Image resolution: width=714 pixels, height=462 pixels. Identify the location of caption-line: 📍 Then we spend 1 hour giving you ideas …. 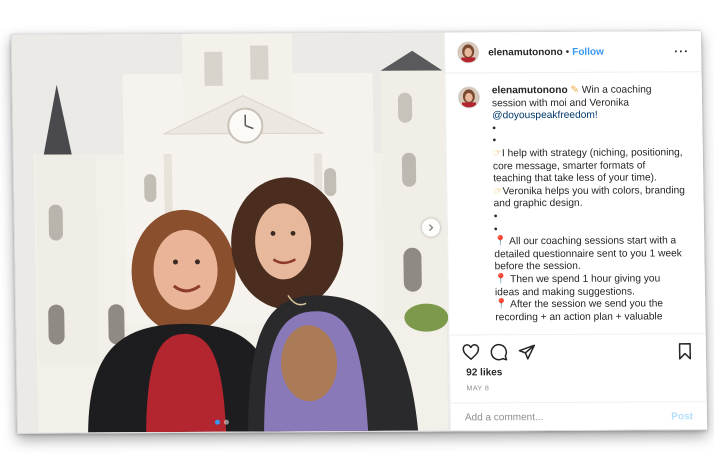
(577, 285).